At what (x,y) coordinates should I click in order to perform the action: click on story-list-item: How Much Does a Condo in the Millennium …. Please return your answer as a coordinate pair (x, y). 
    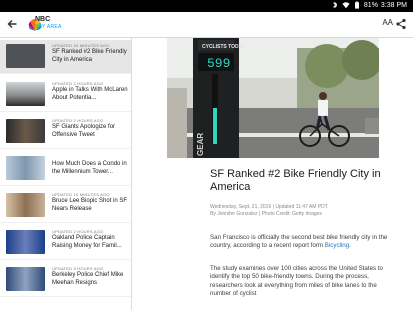
    Looking at the image, I should click on (65, 169).